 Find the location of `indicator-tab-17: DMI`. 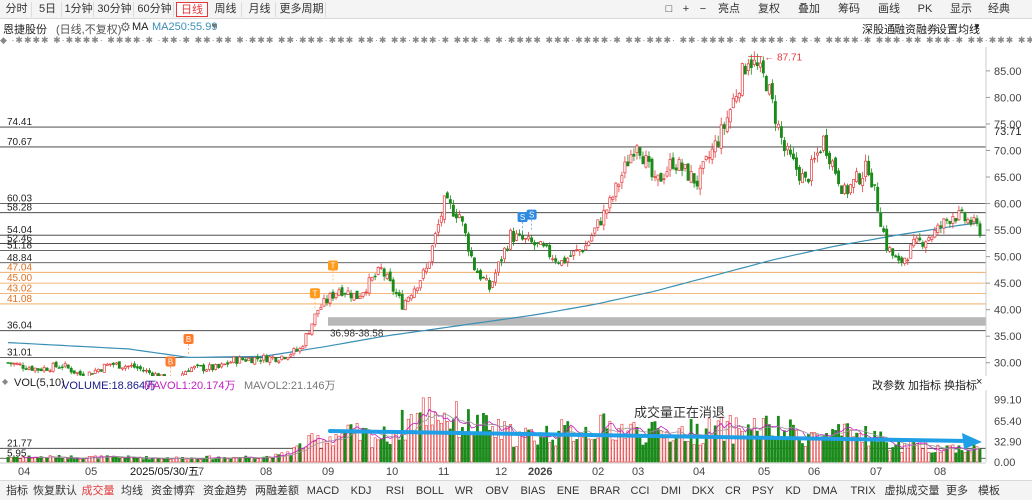

indicator-tab-17: DMI is located at coordinates (671, 491).